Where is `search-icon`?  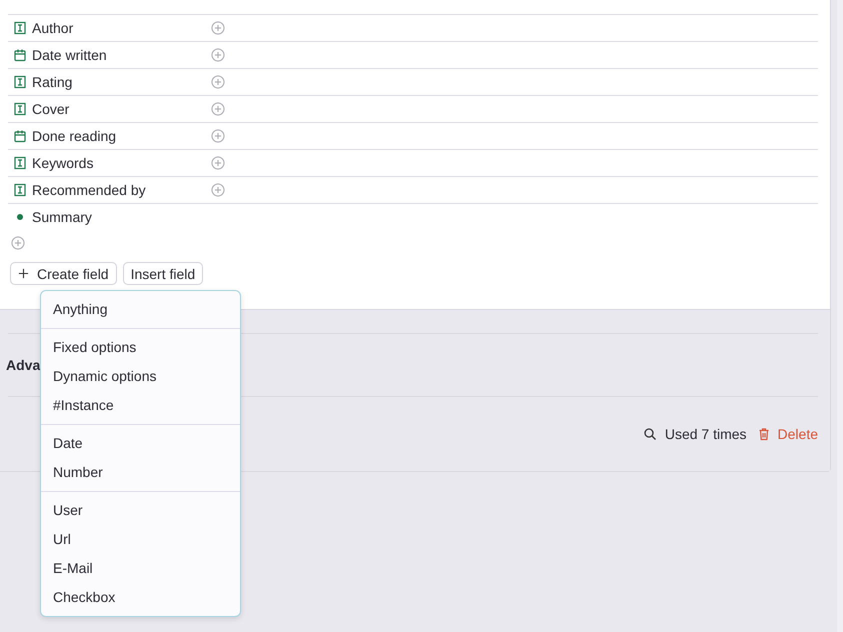 search-icon is located at coordinates (649, 434).